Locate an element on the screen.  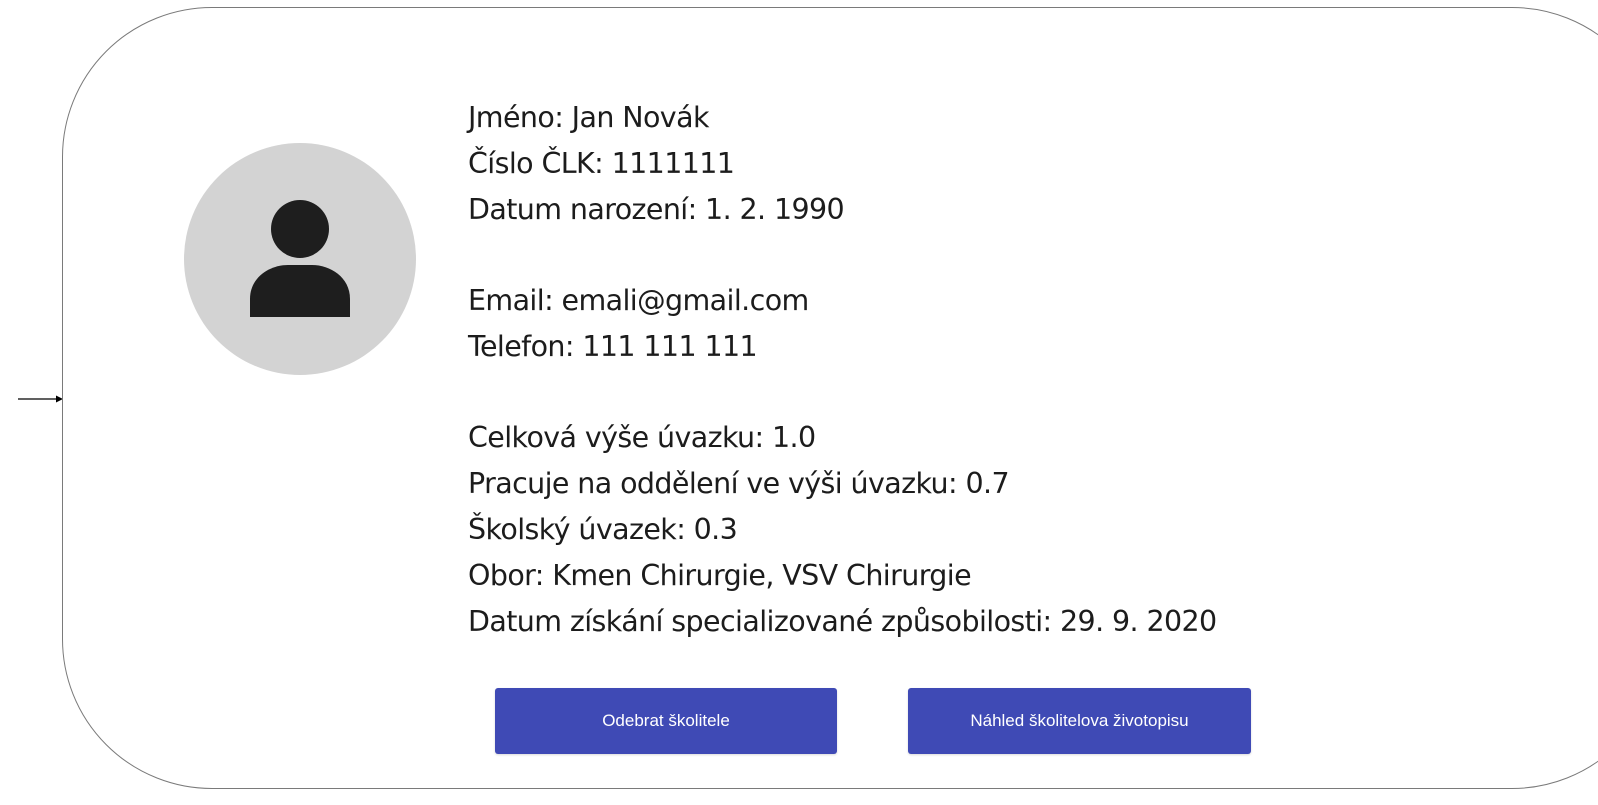
email-text: Email: emali@gmail.com is located at coordinates (638, 300).